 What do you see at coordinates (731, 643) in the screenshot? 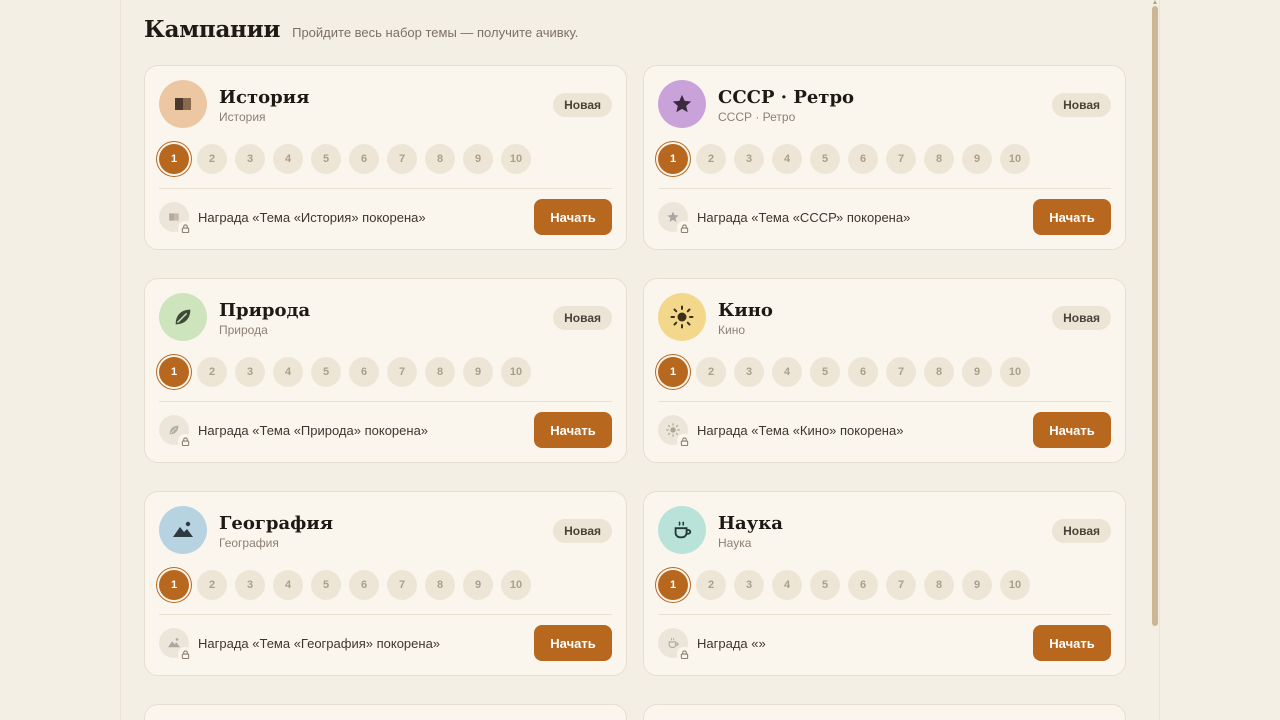
I see `reward-text: Награда «»` at bounding box center [731, 643].